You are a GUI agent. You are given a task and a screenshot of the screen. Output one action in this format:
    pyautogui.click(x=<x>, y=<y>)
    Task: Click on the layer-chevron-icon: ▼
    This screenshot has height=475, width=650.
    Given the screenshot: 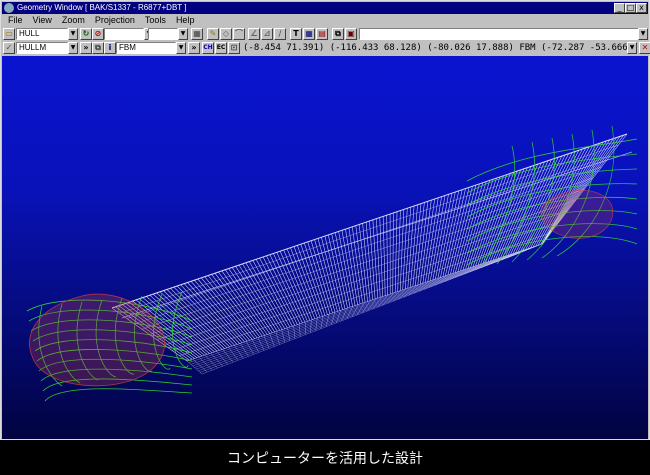 What is the action you would take?
    pyautogui.click(x=181, y=48)
    